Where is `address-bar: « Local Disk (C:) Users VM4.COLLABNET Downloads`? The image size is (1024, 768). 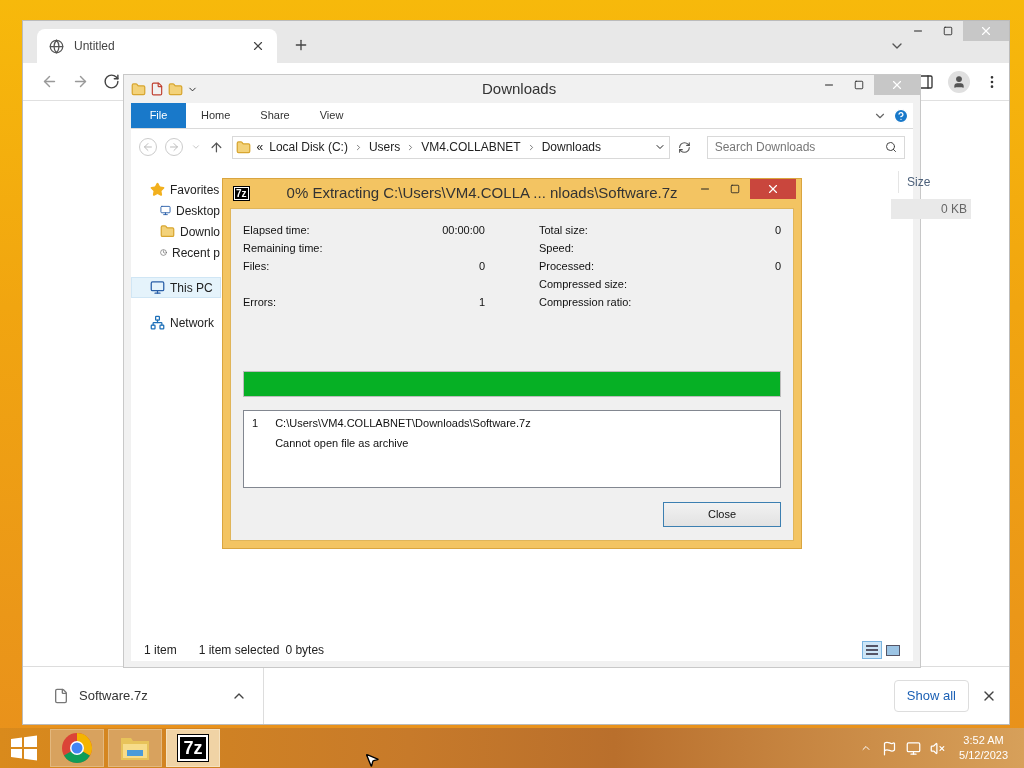
address-bar: « Local Disk (C:) Users VM4.COLLABNET Downloads is located at coordinates (450, 147).